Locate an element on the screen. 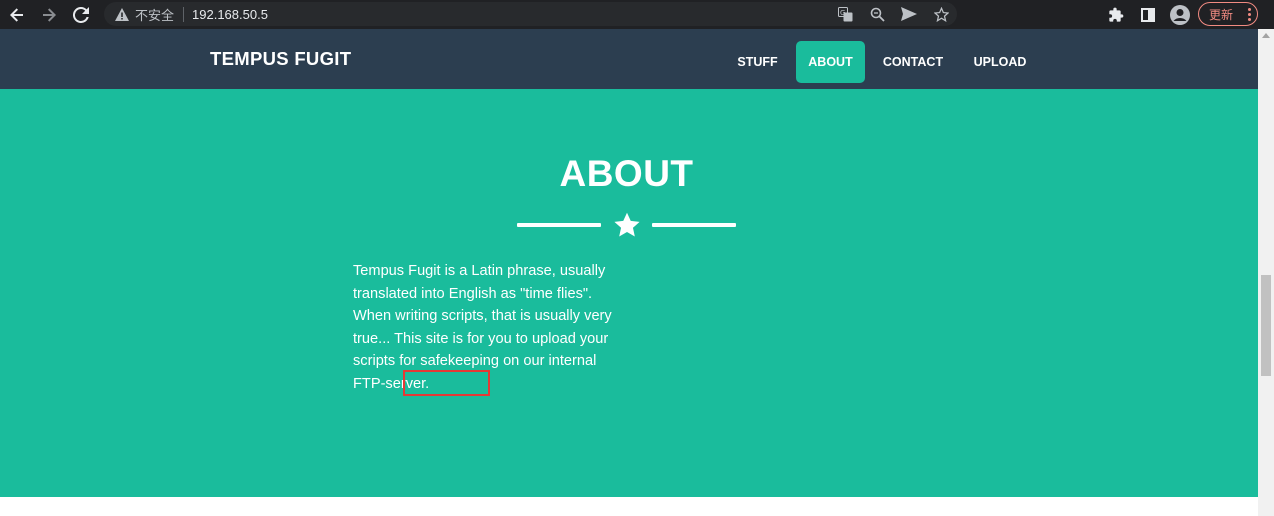 This screenshot has height=516, width=1274. security-label: 不安全 is located at coordinates (155, 16).